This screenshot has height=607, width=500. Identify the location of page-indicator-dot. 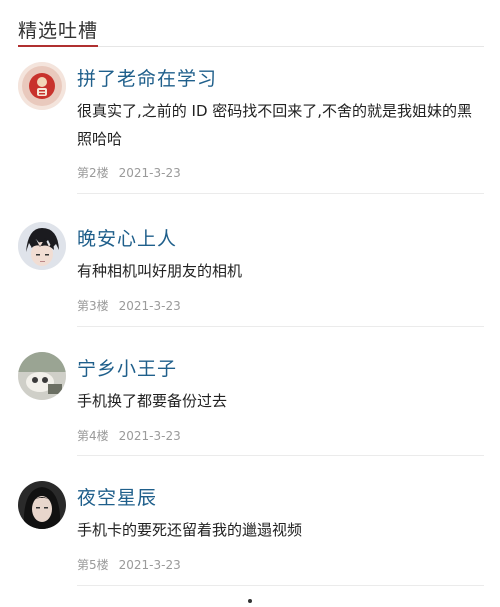
(250, 601).